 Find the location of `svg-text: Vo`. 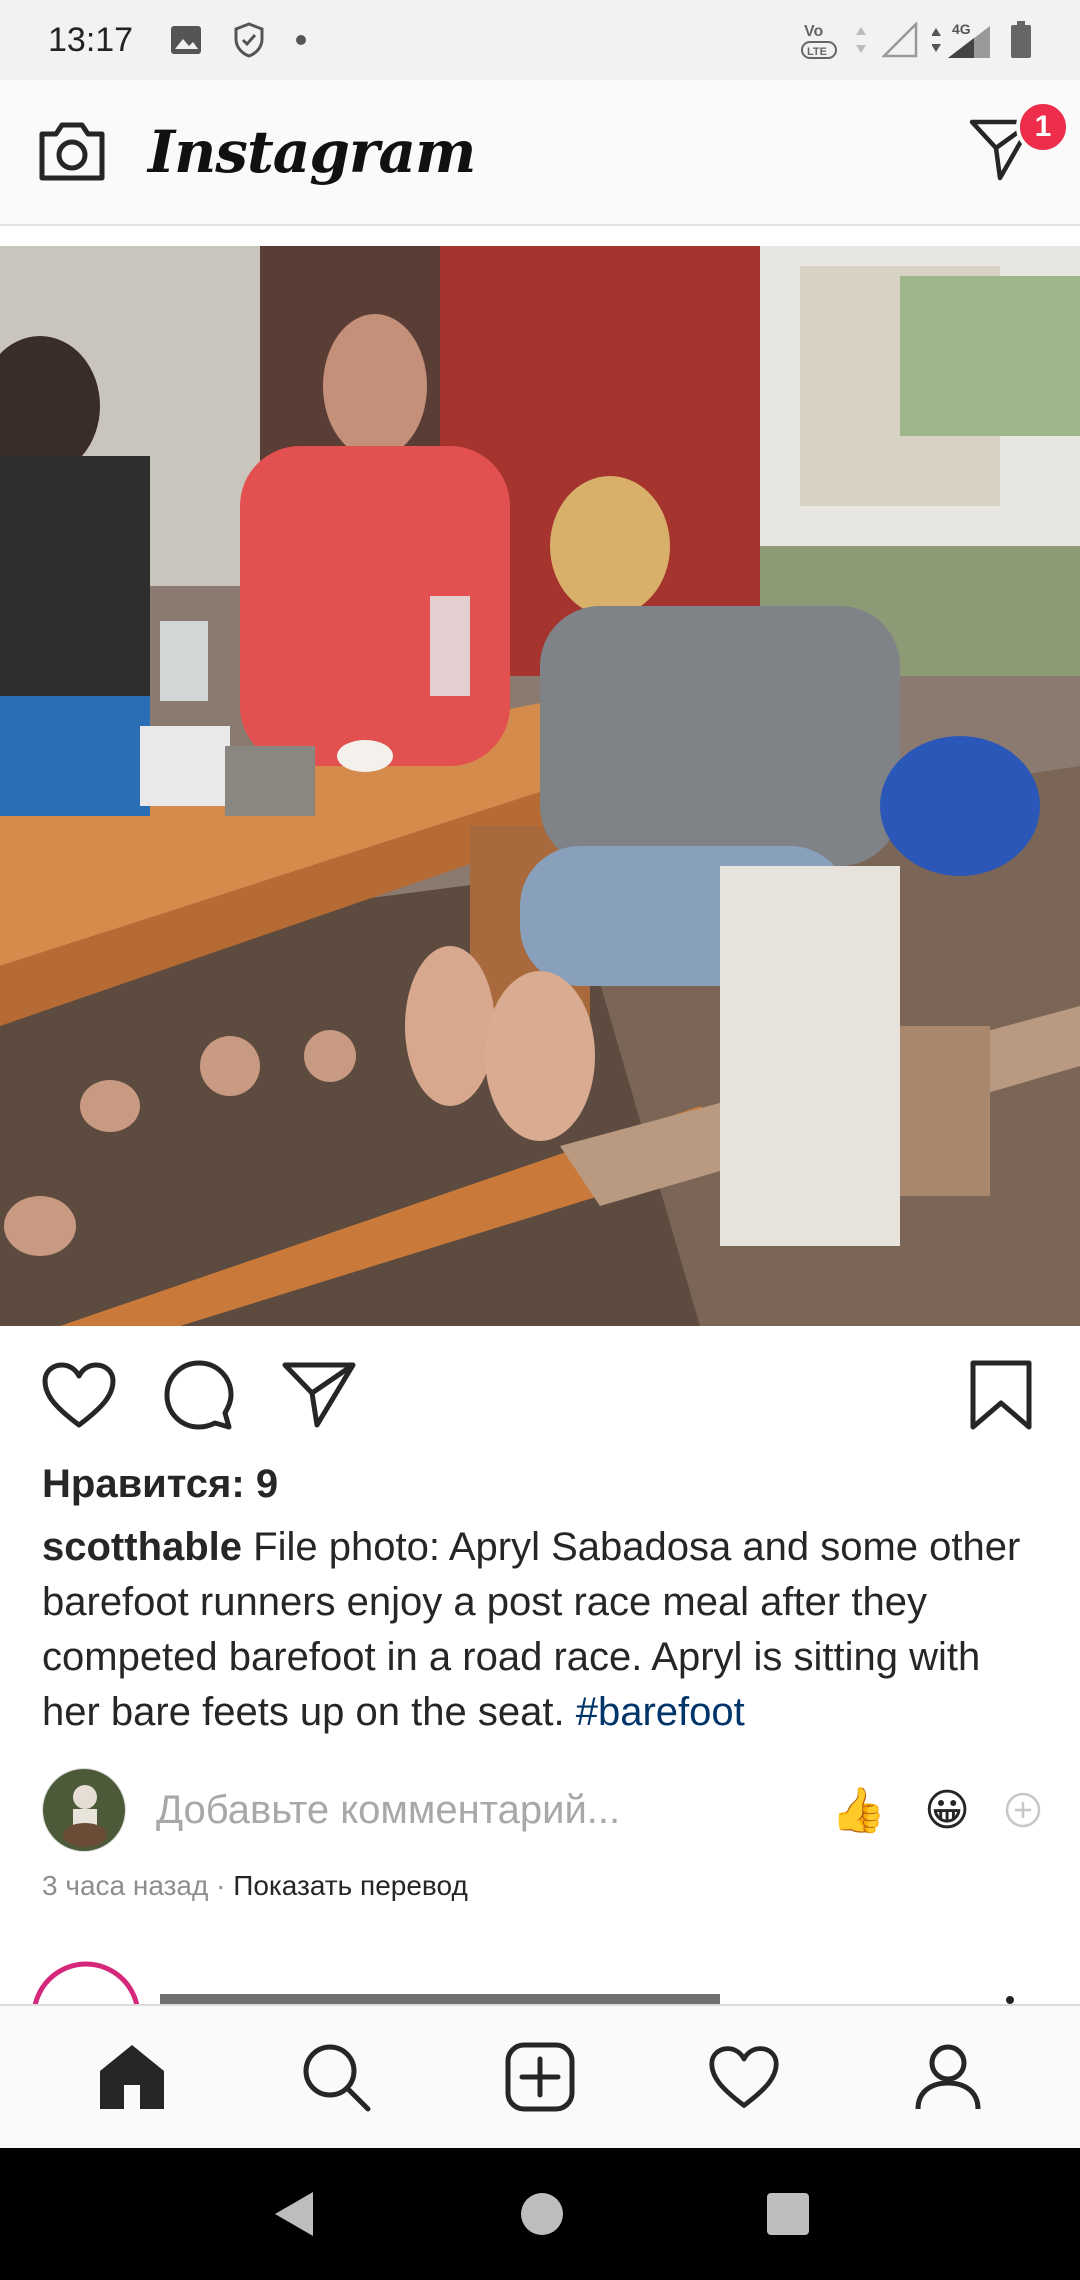

svg-text: Vo is located at coordinates (813, 31).